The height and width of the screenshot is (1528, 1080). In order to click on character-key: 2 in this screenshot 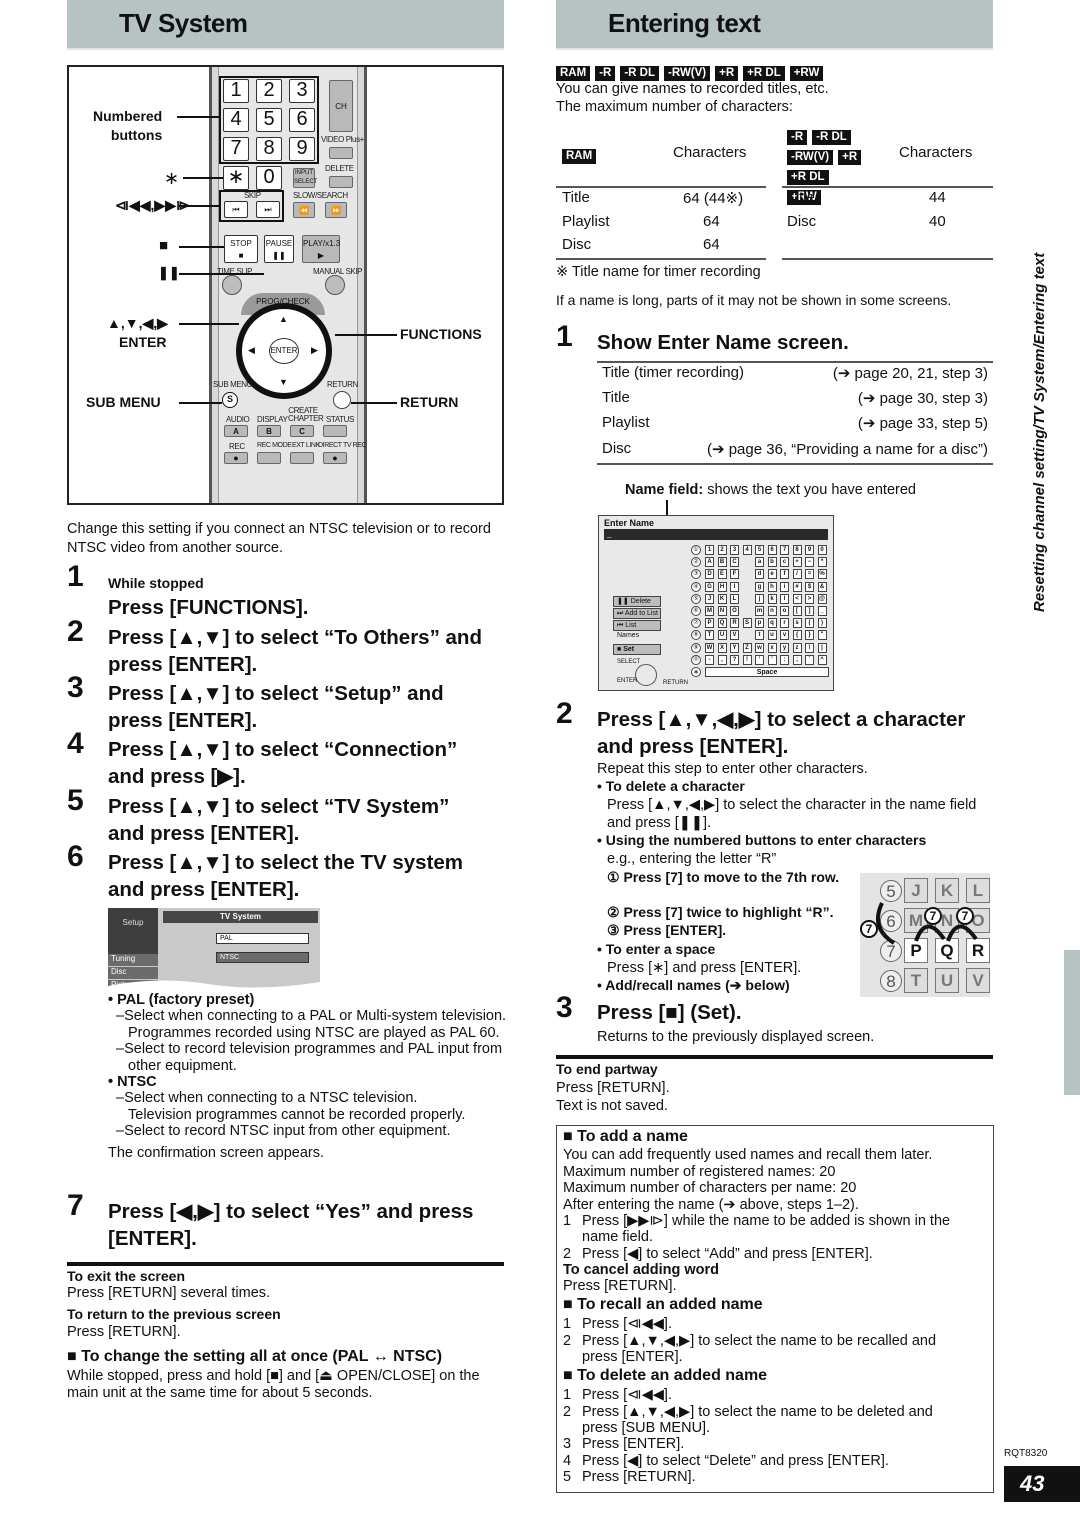, I will do `click(722, 550)`.